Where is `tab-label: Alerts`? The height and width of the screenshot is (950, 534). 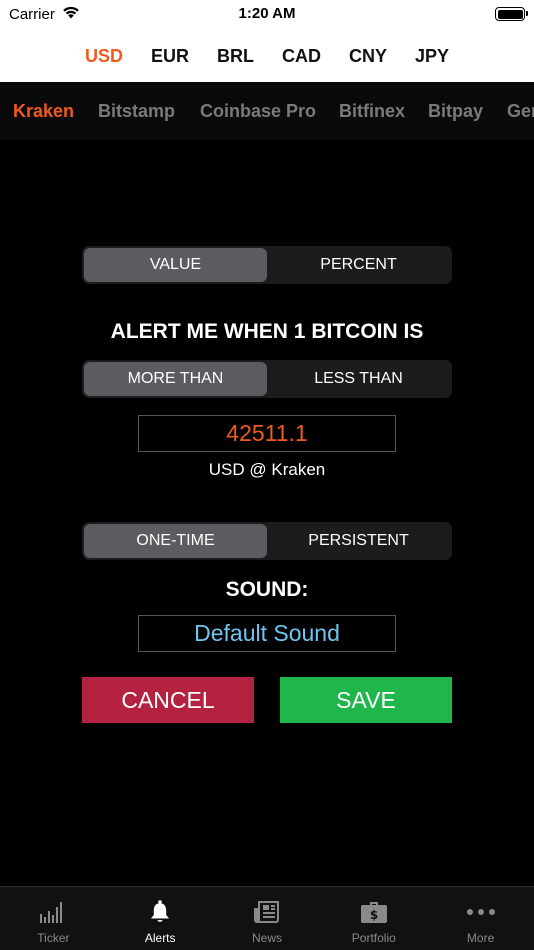 tab-label: Alerts is located at coordinates (160, 938).